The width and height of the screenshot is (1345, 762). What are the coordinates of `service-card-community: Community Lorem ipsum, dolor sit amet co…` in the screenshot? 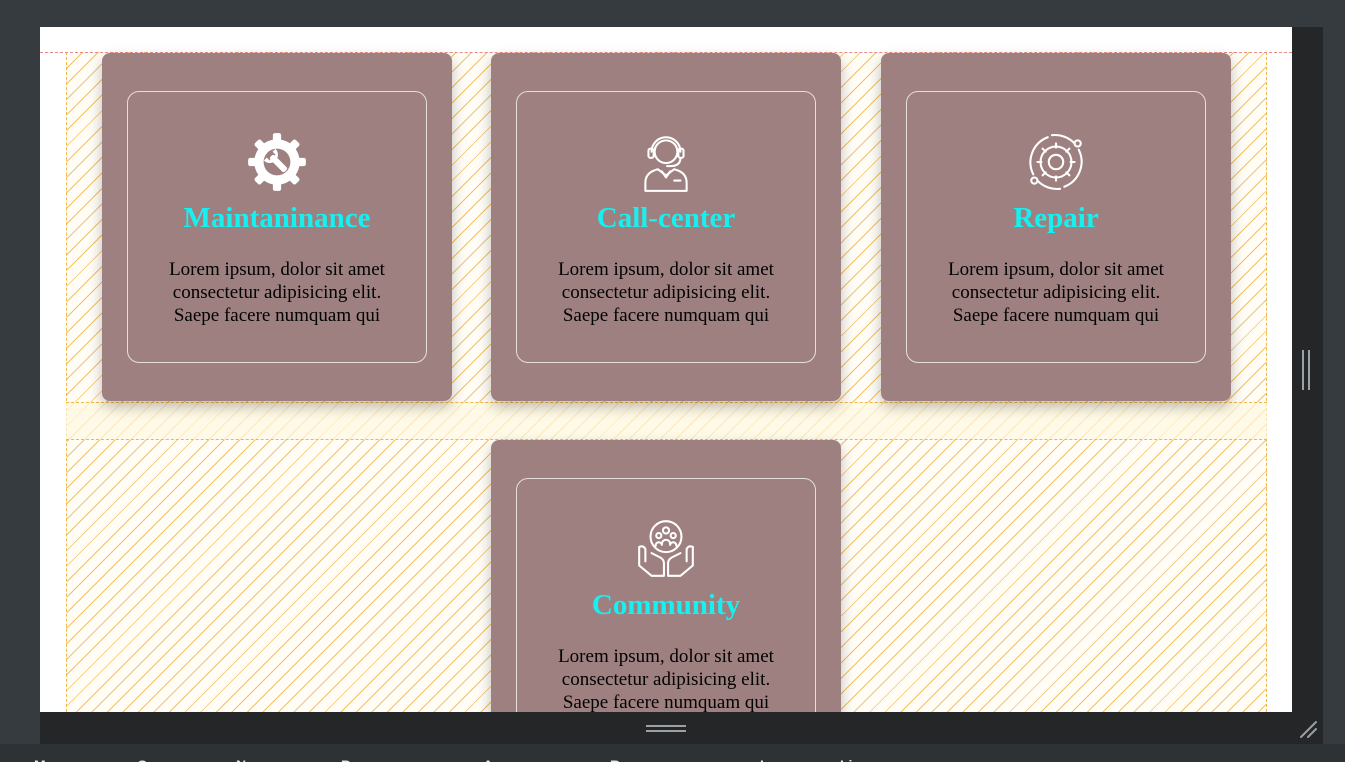 It's located at (666, 576).